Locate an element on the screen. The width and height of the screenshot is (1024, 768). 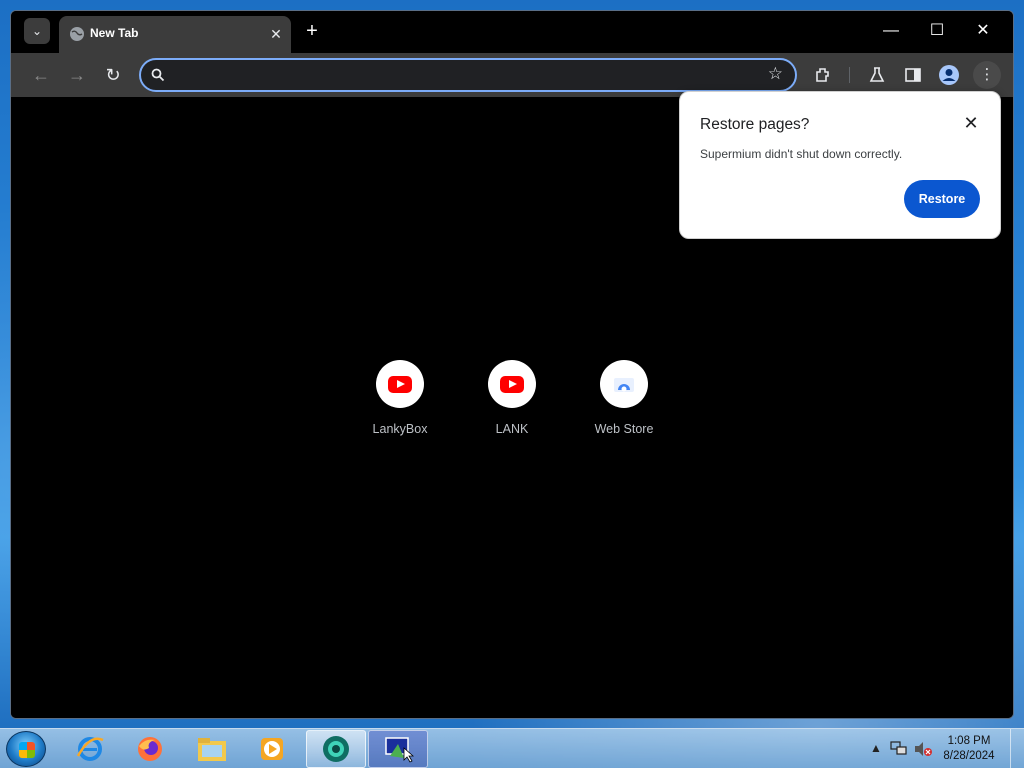
show-desktop-button is located at coordinates (1017, 748).